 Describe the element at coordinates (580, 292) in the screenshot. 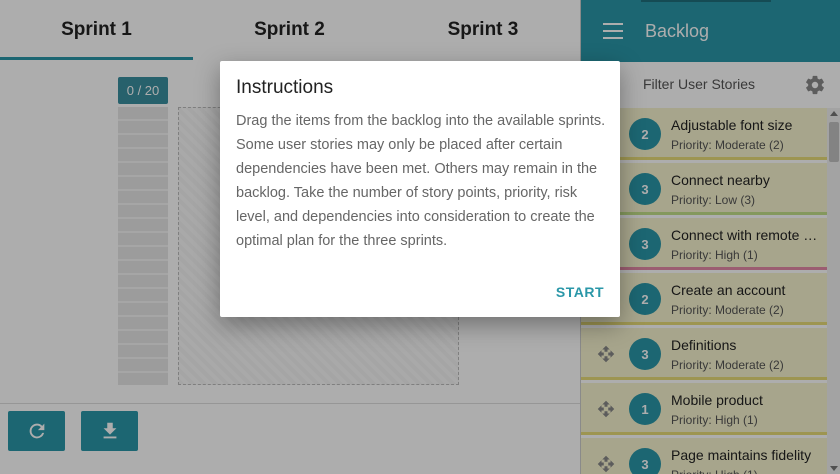

I see `start-button: START` at that location.